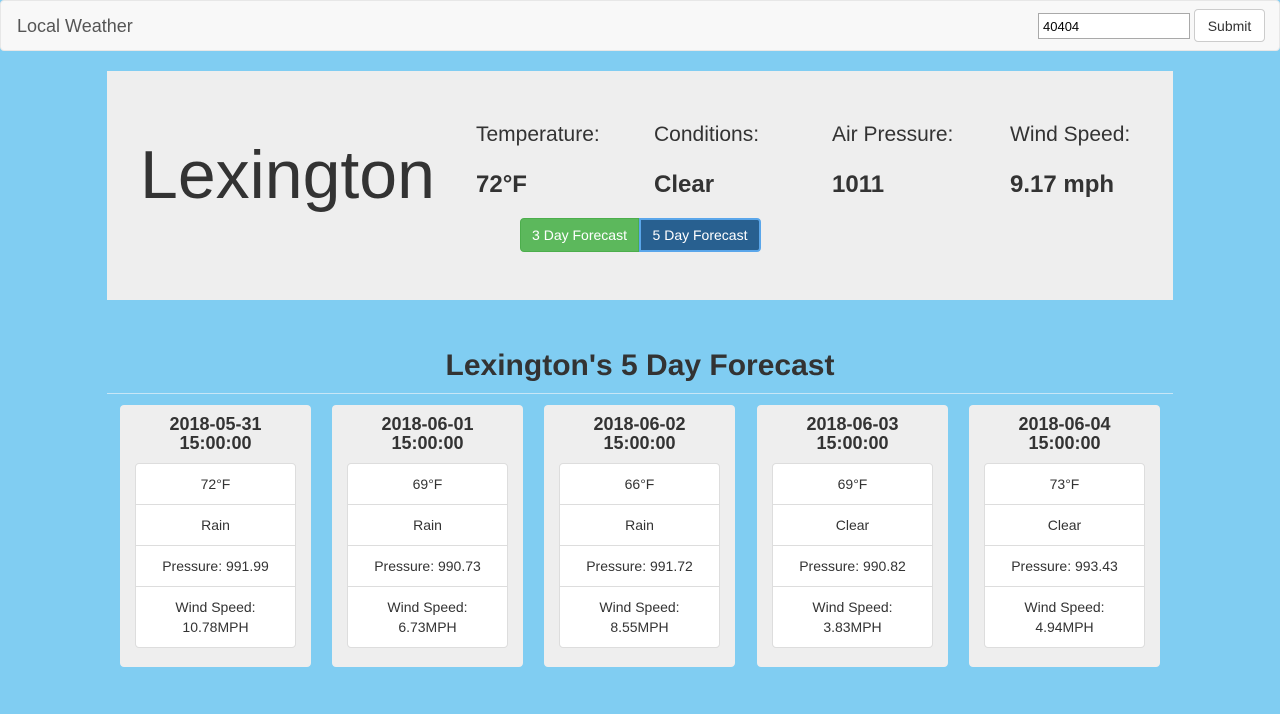  What do you see at coordinates (700, 235) in the screenshot?
I see `five-day-forecast-button: 5 Day Forecast` at bounding box center [700, 235].